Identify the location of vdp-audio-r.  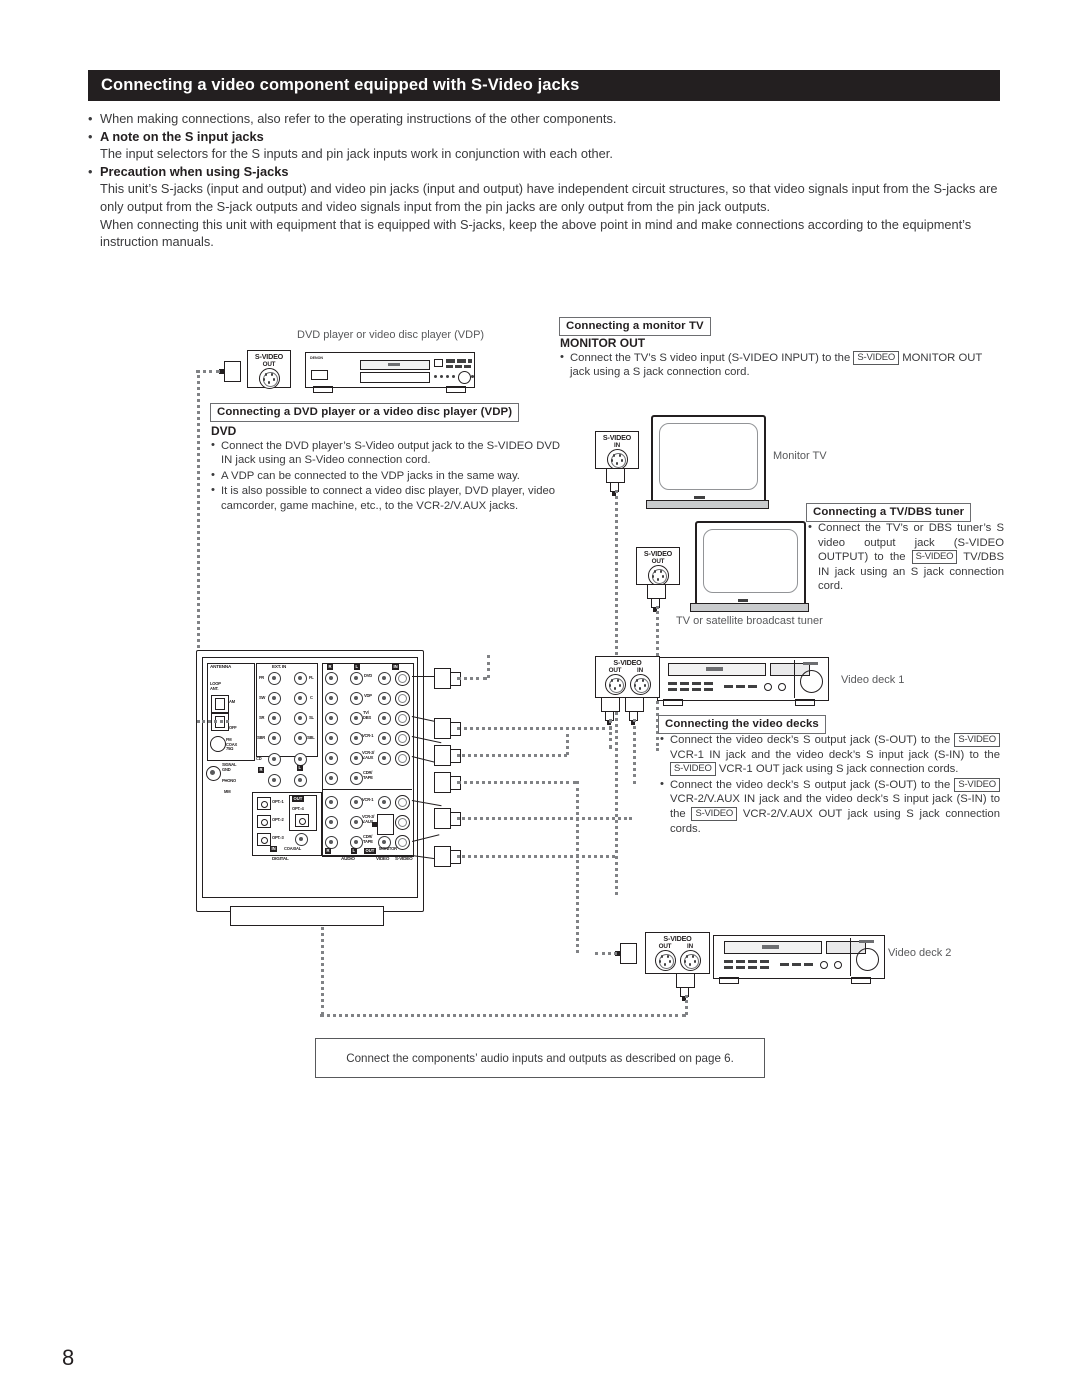
(331, 698).